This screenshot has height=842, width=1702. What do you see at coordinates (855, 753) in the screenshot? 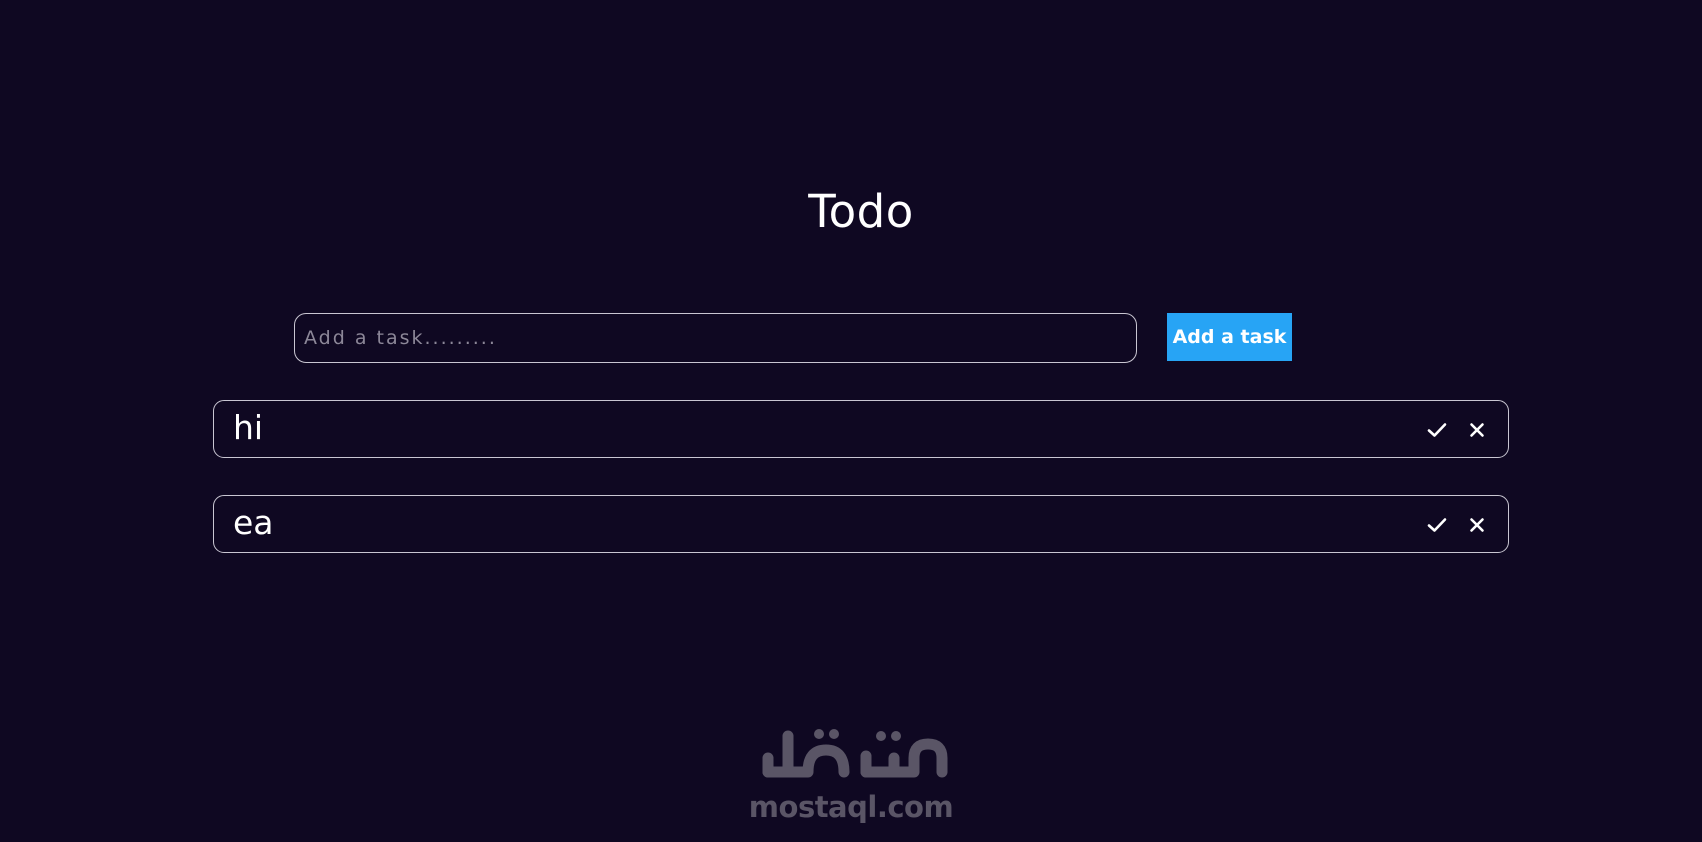
I see `mostaql-arabic-wordmark` at bounding box center [855, 753].